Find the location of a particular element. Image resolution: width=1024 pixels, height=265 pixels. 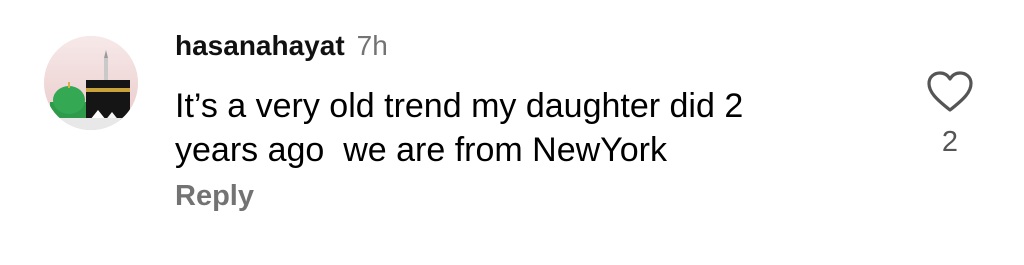

comment-text-line-1: It’s a very old trend my daughter did 2 is located at coordinates (459, 106).